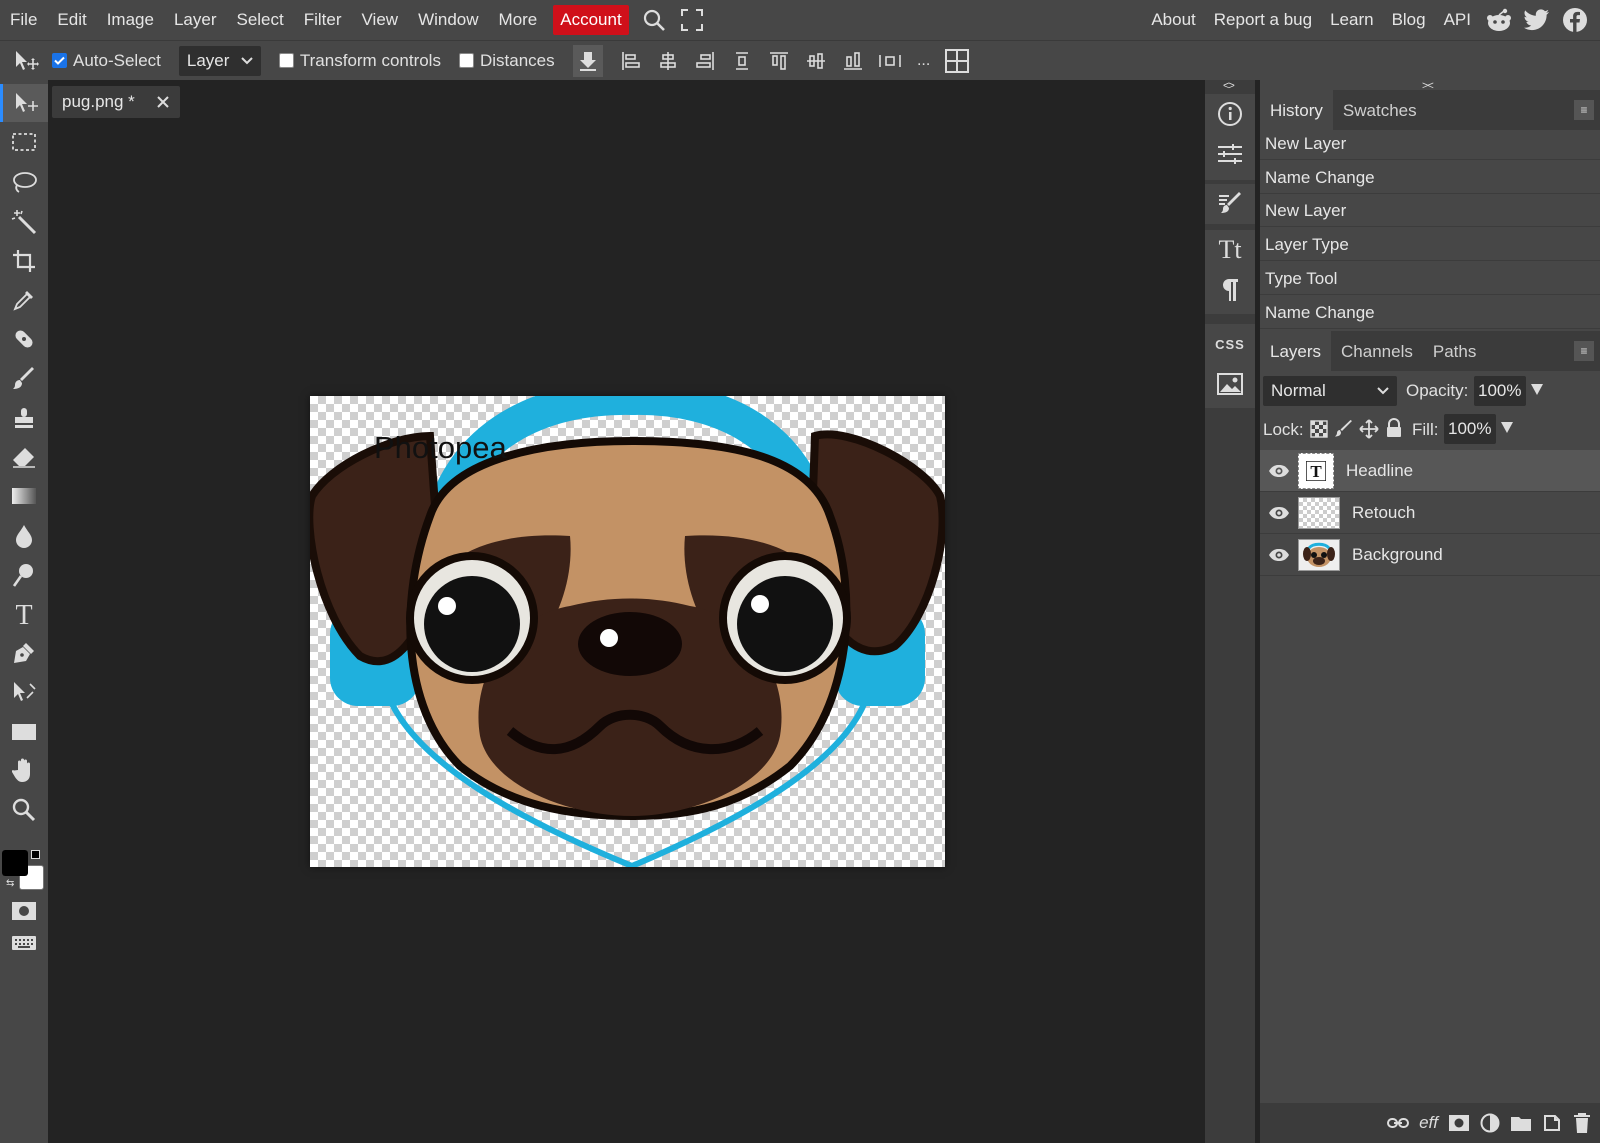  What do you see at coordinates (24, 943) in the screenshot?
I see `keyboard-button` at bounding box center [24, 943].